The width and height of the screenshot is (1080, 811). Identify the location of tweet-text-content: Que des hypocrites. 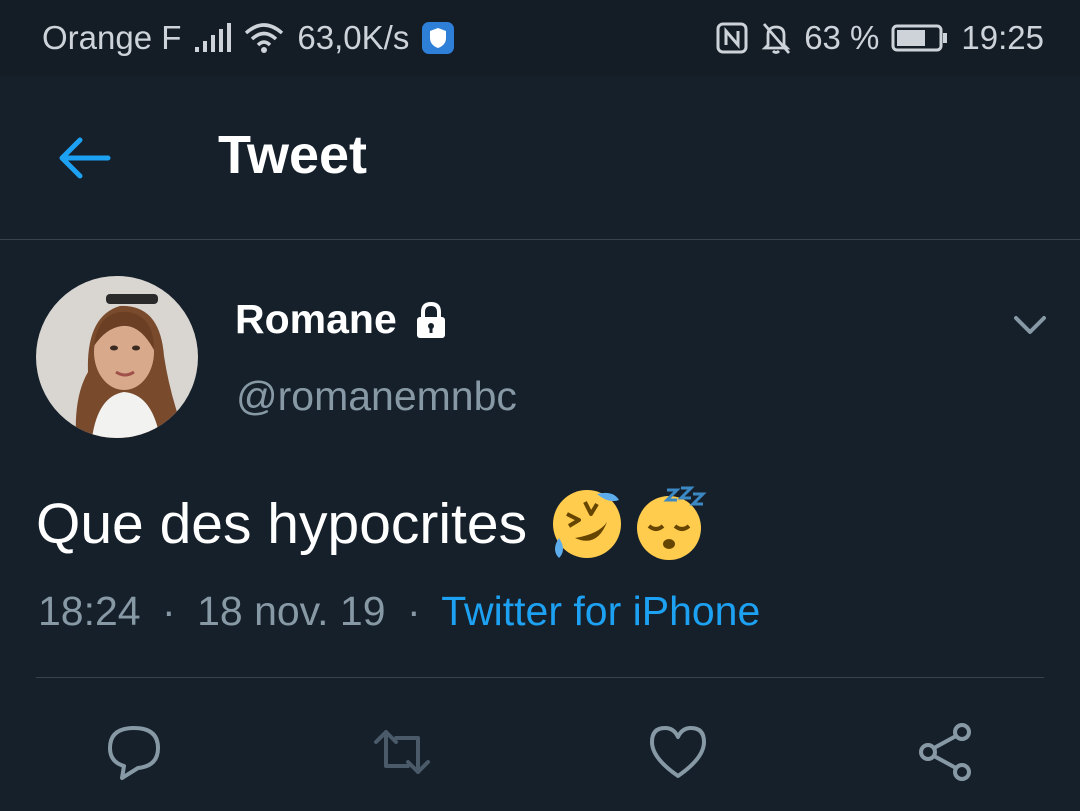
(282, 524).